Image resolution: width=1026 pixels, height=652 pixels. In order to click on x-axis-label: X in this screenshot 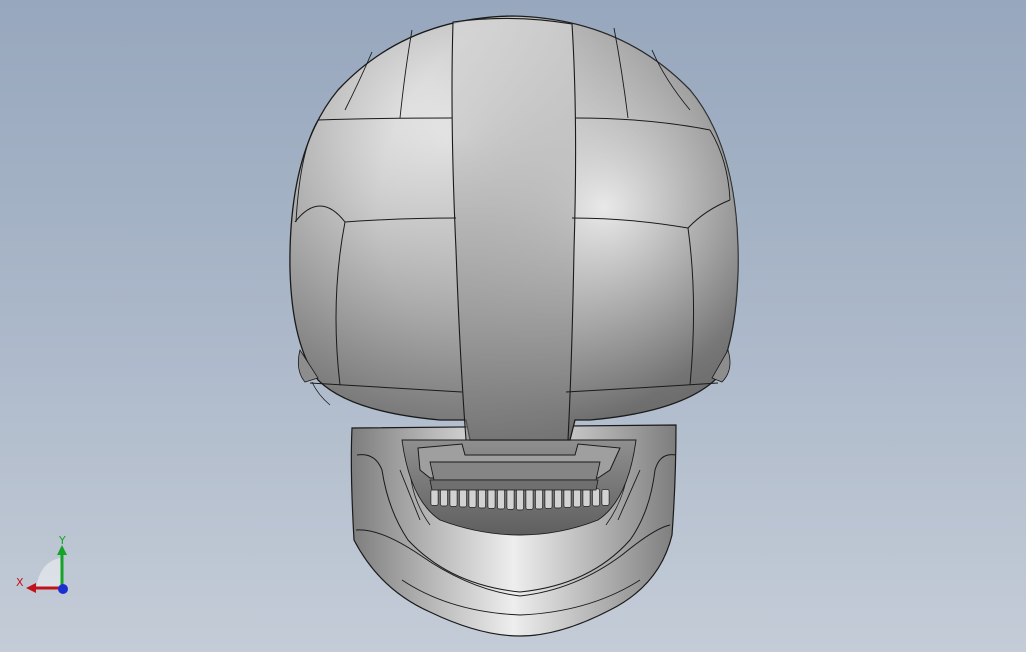, I will do `click(20, 582)`.